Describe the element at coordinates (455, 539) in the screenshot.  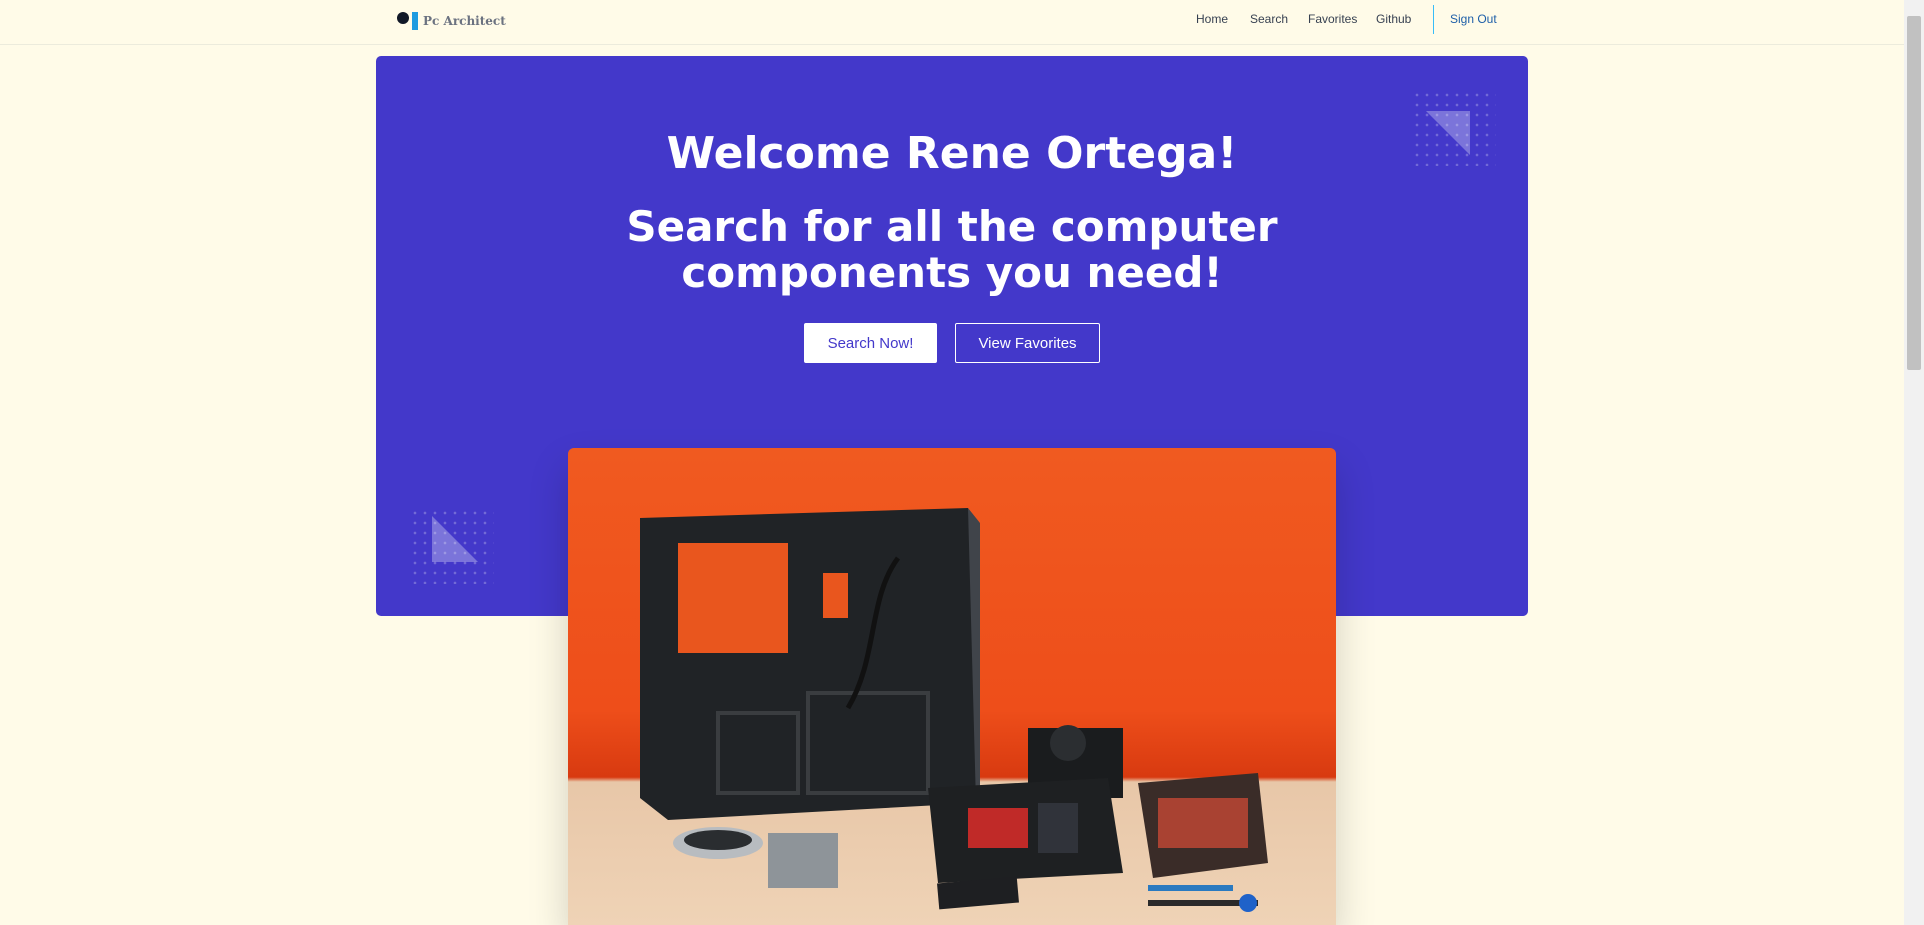
I see `decorative-triangle-icon` at that location.